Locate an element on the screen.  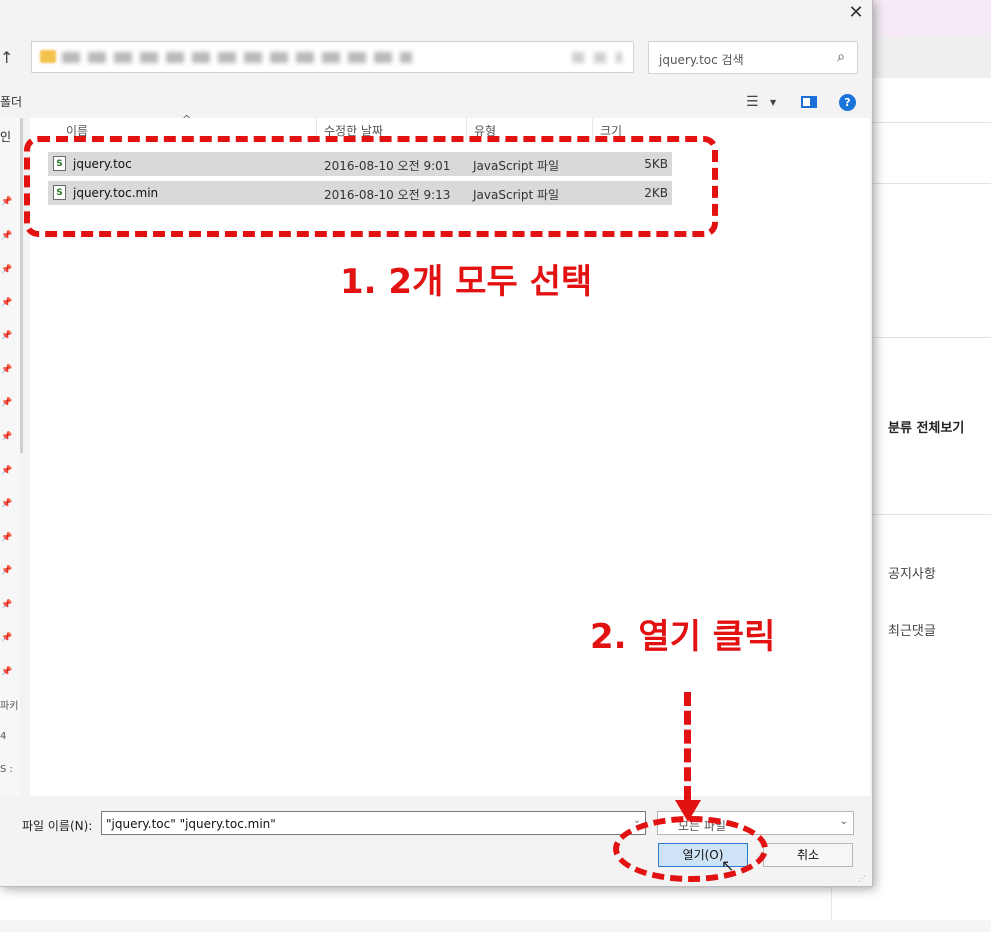
address-bar is located at coordinates (332, 57).